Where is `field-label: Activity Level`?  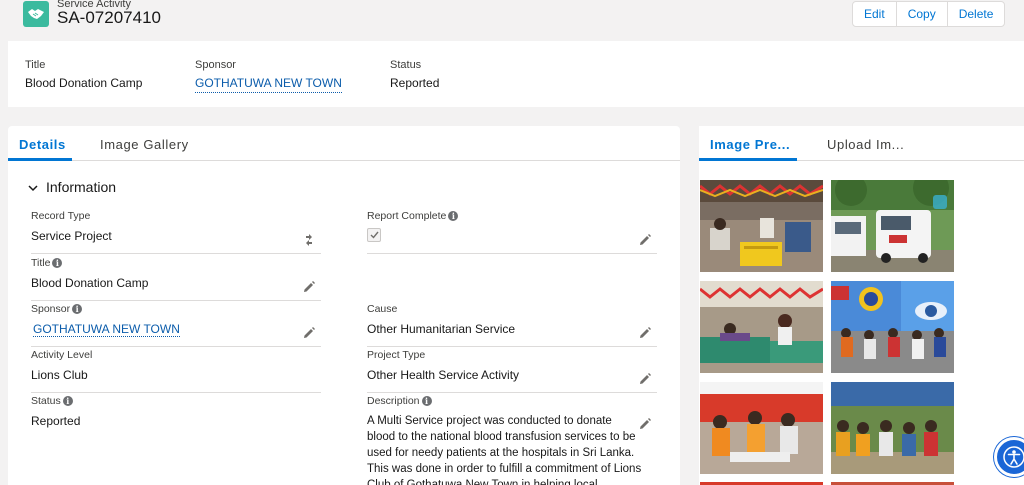 field-label: Activity Level is located at coordinates (62, 355).